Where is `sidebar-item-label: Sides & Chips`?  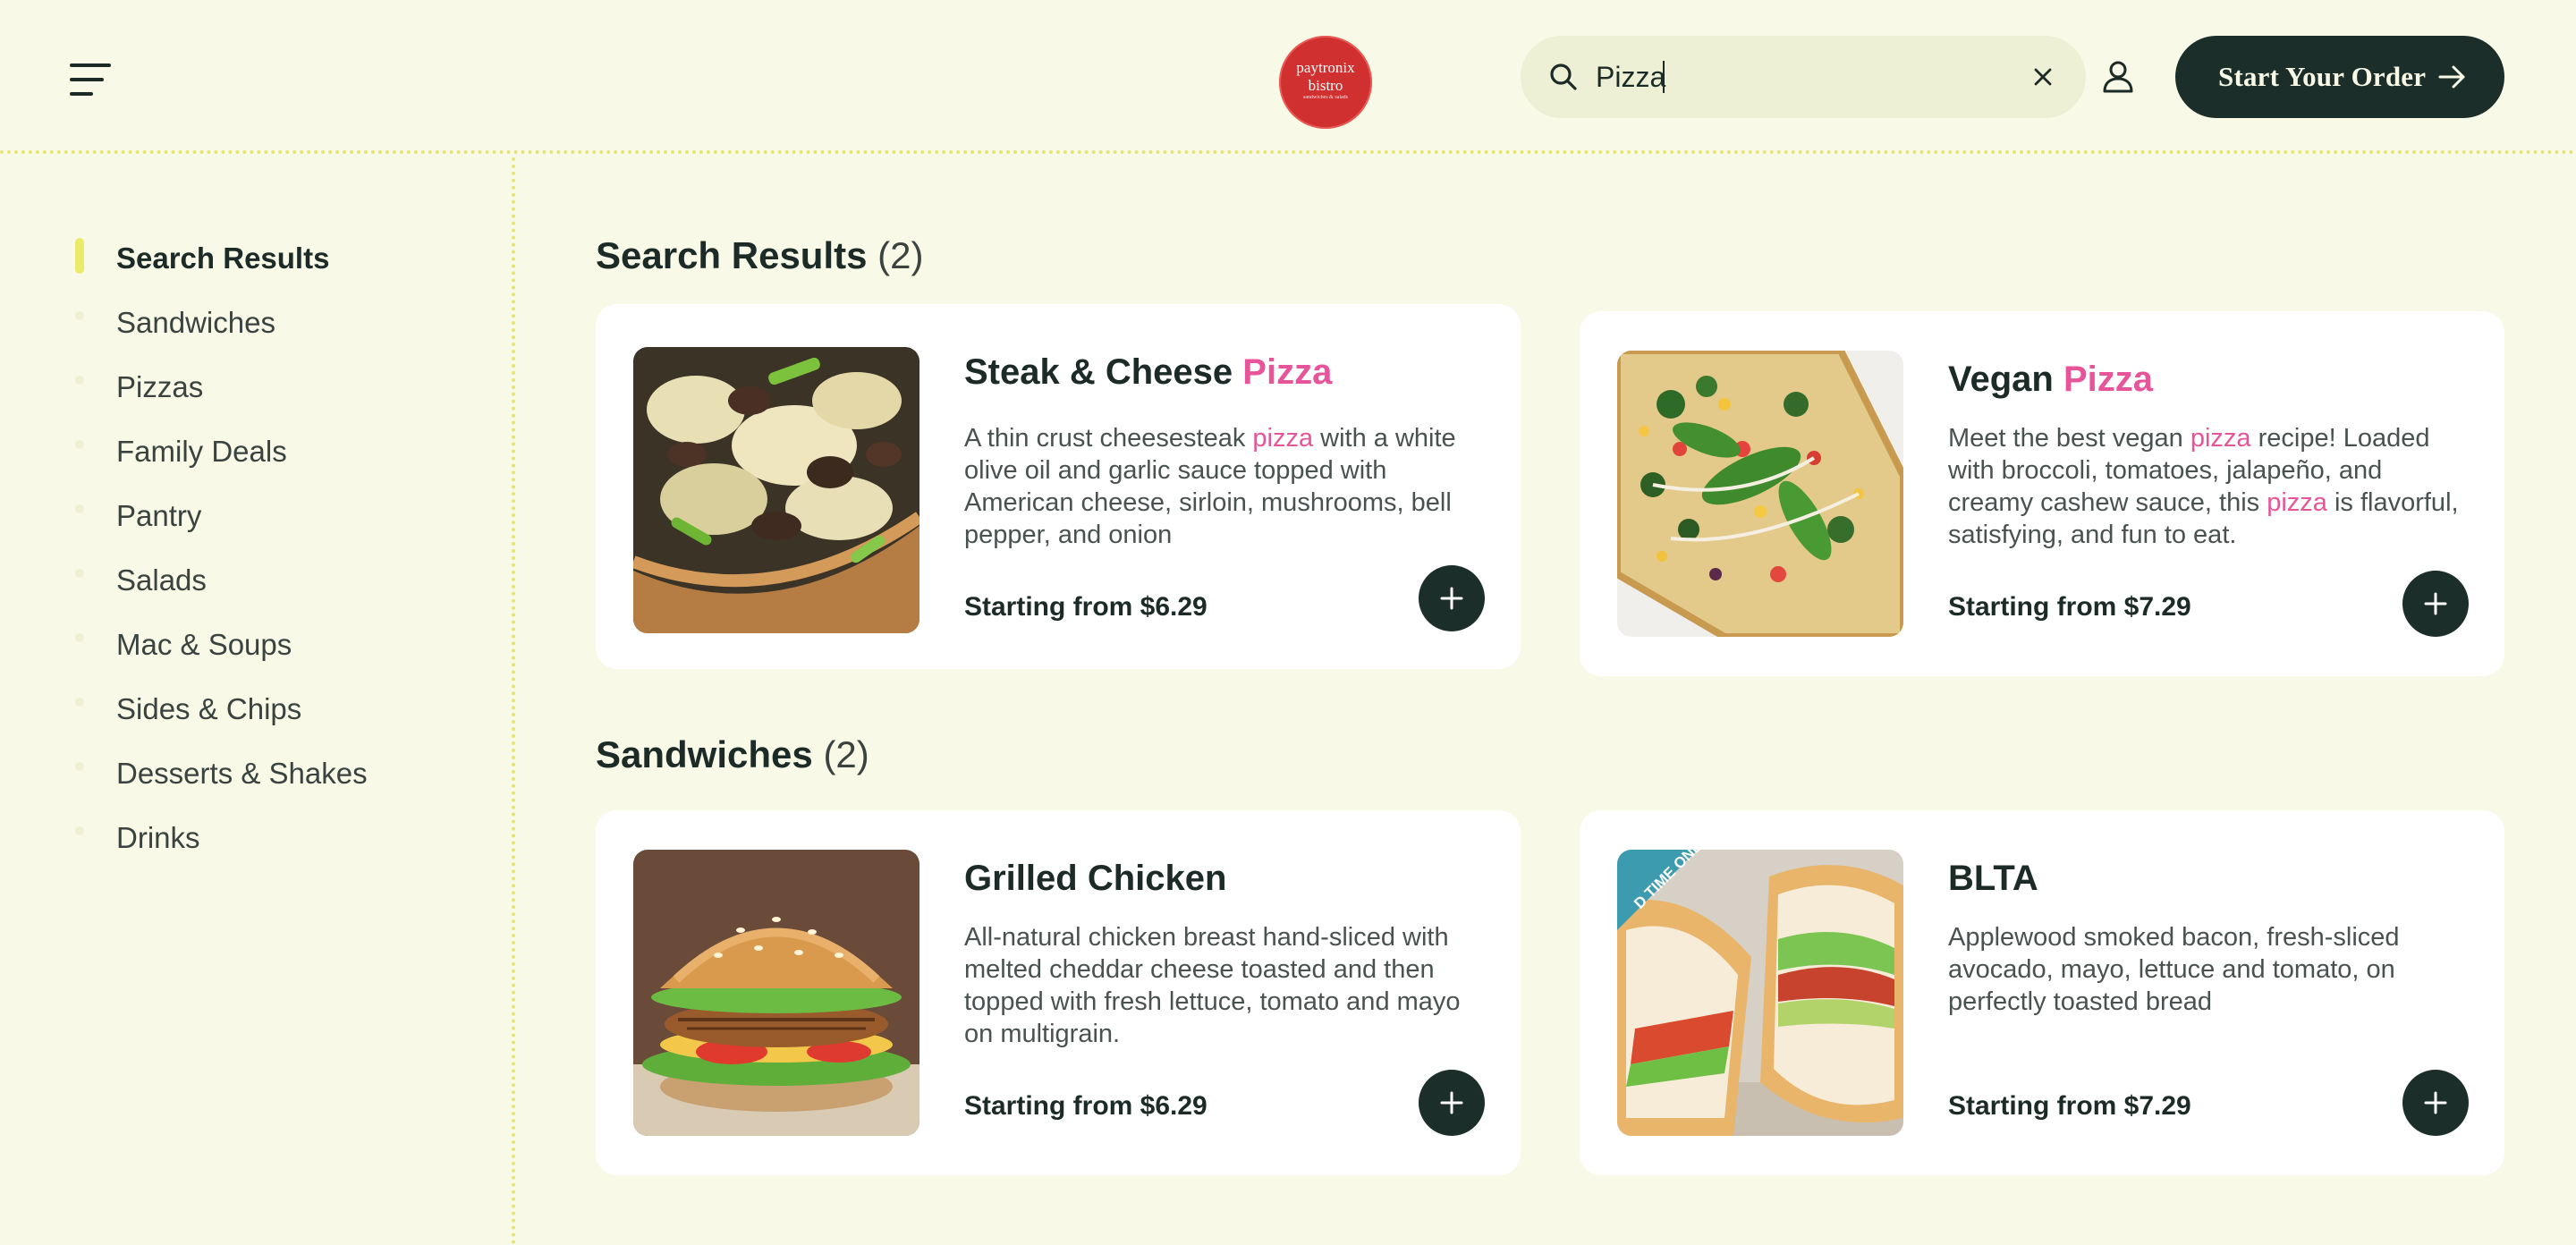 sidebar-item-label: Sides & Chips is located at coordinates (209, 708).